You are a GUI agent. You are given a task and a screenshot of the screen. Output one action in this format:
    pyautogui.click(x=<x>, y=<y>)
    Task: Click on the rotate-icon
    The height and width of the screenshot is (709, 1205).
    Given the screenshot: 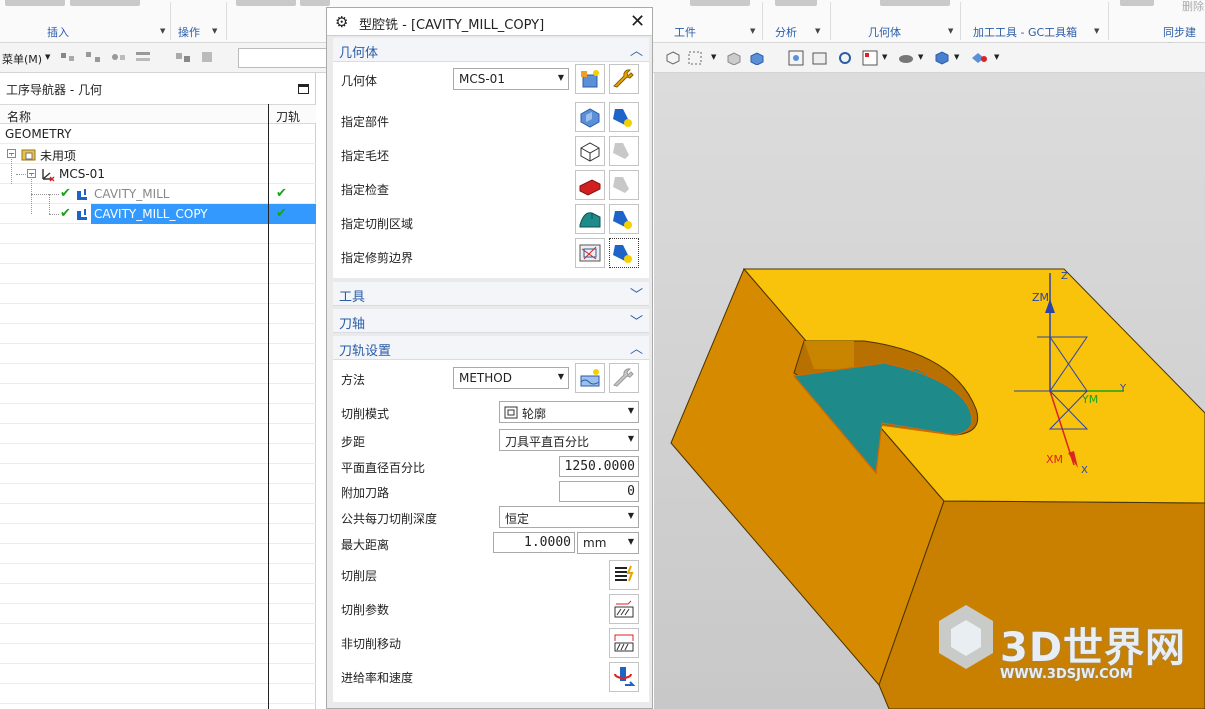 What is the action you would take?
    pyautogui.click(x=845, y=58)
    